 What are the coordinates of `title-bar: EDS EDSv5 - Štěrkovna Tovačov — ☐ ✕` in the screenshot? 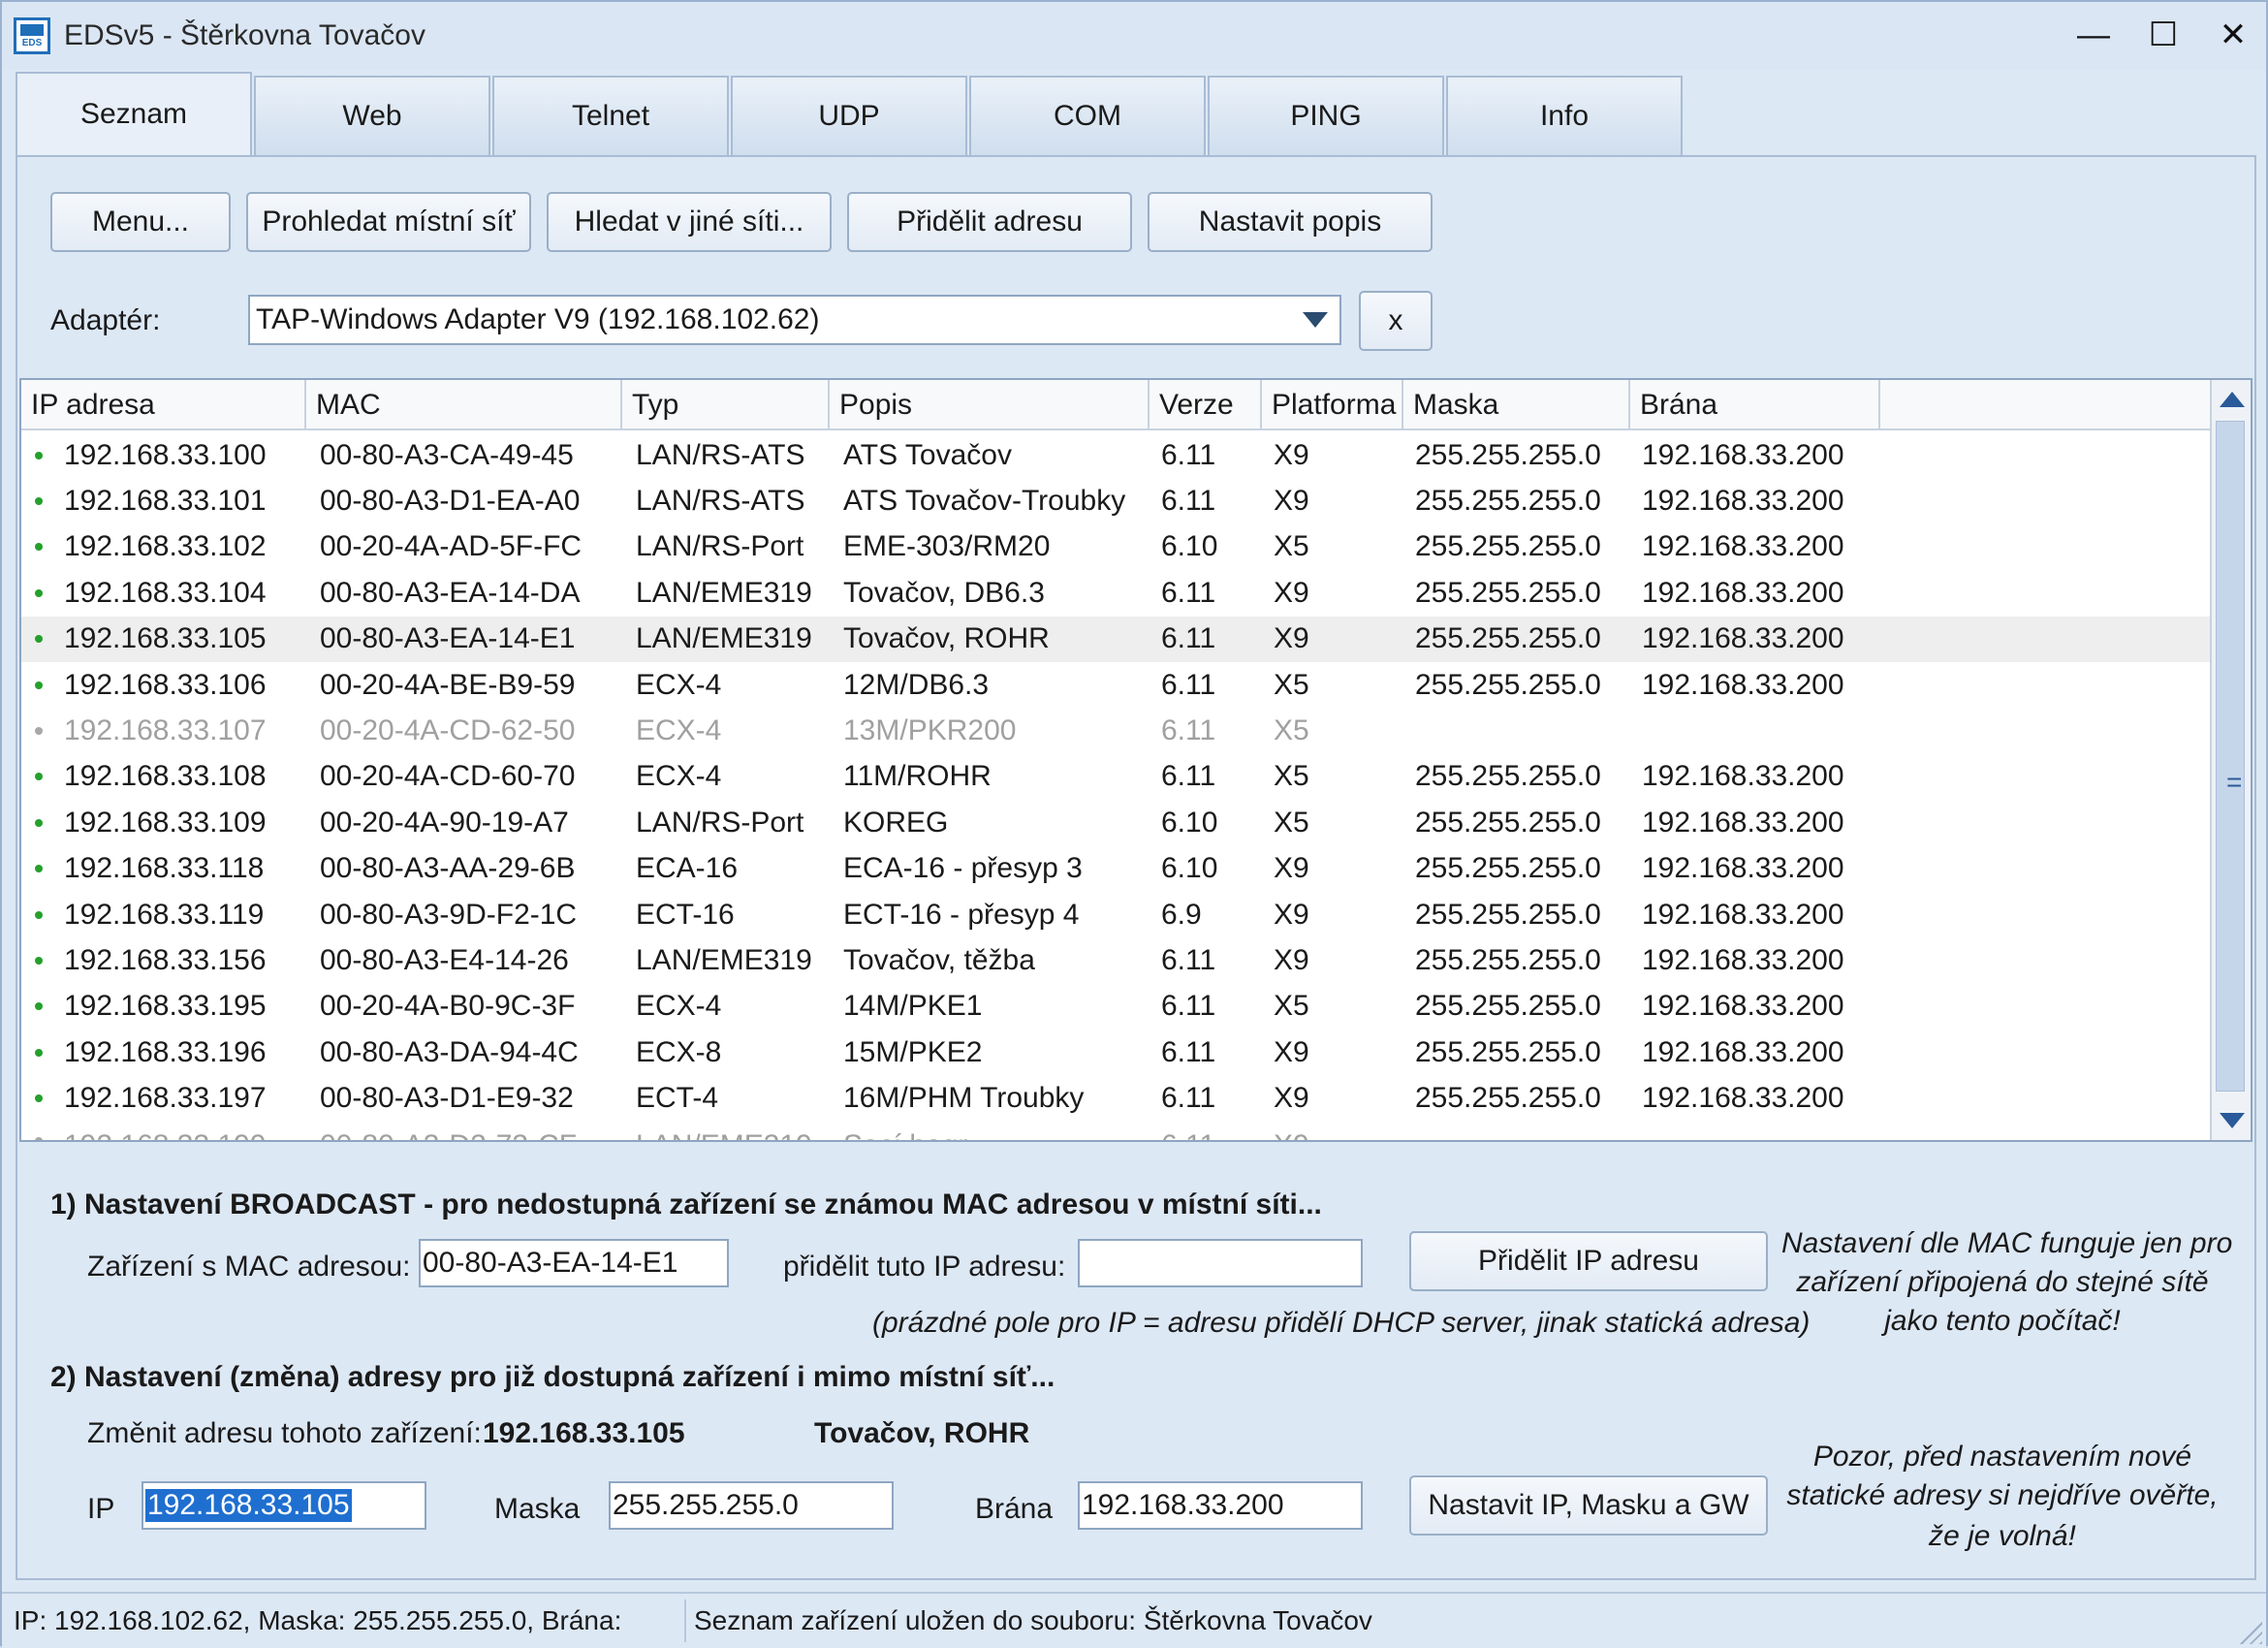 It's located at (1134, 36).